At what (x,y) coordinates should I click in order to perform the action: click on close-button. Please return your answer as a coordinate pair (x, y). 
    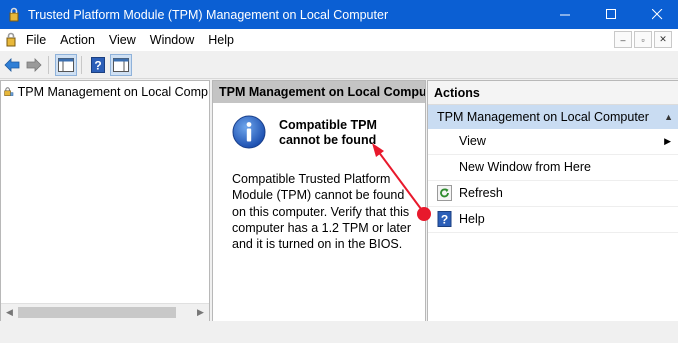
    Looking at the image, I should click on (656, 14).